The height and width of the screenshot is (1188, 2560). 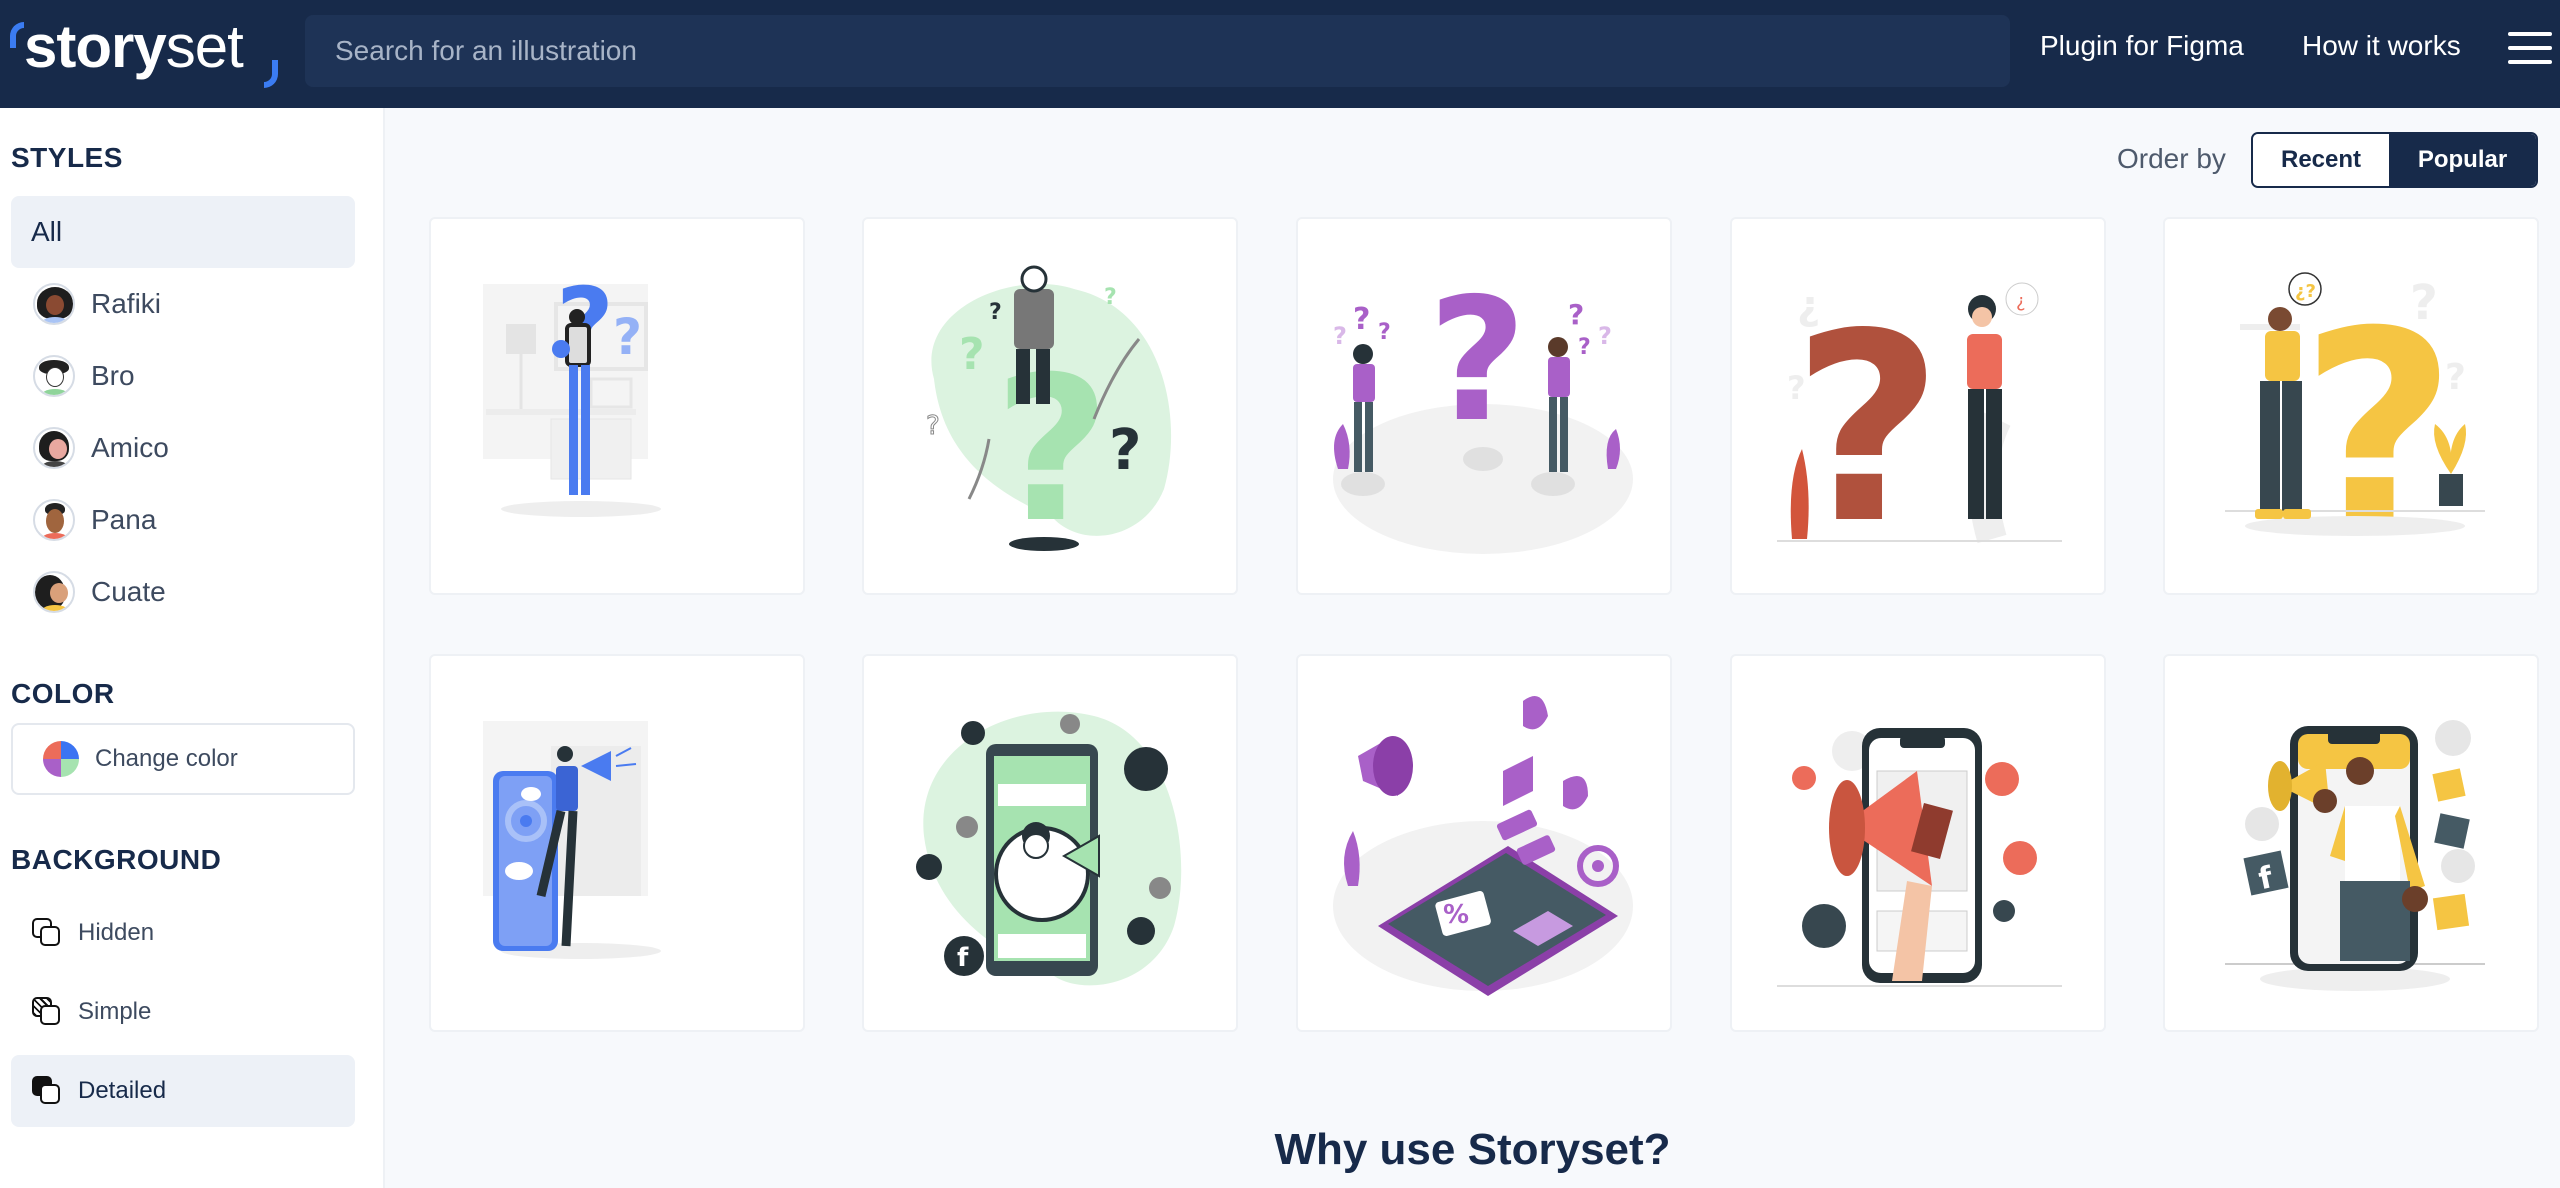 I want to click on illustration-man-yellow-question: ? ? ? ¿?, so click(x=2355, y=430).